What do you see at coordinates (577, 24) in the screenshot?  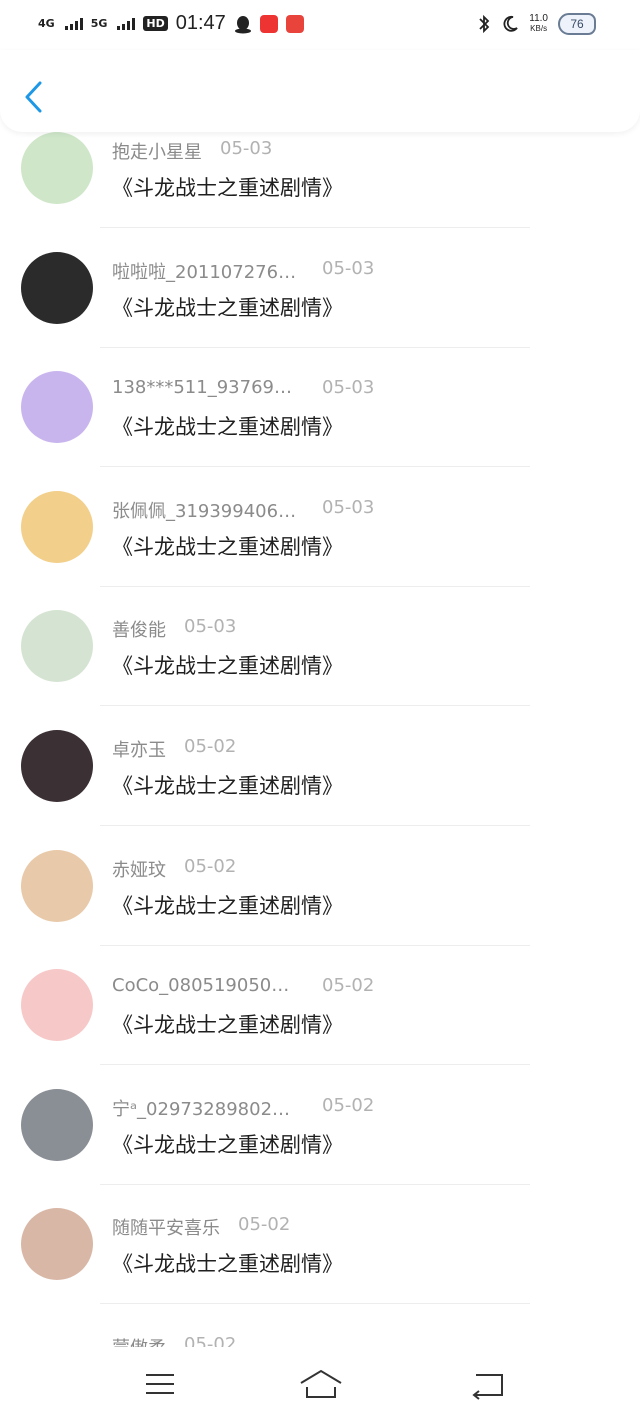 I see `battery-indicator: 76` at bounding box center [577, 24].